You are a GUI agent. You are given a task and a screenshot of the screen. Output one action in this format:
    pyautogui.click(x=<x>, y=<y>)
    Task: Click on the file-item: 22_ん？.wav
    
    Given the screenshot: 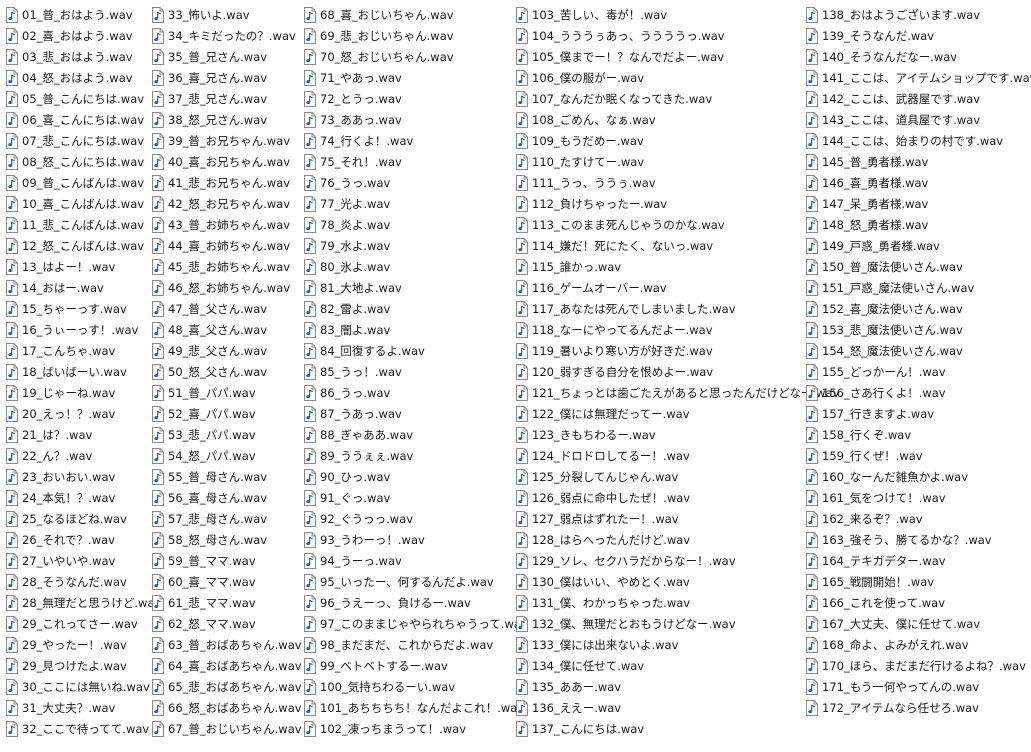 What is the action you would take?
    pyautogui.click(x=83, y=455)
    